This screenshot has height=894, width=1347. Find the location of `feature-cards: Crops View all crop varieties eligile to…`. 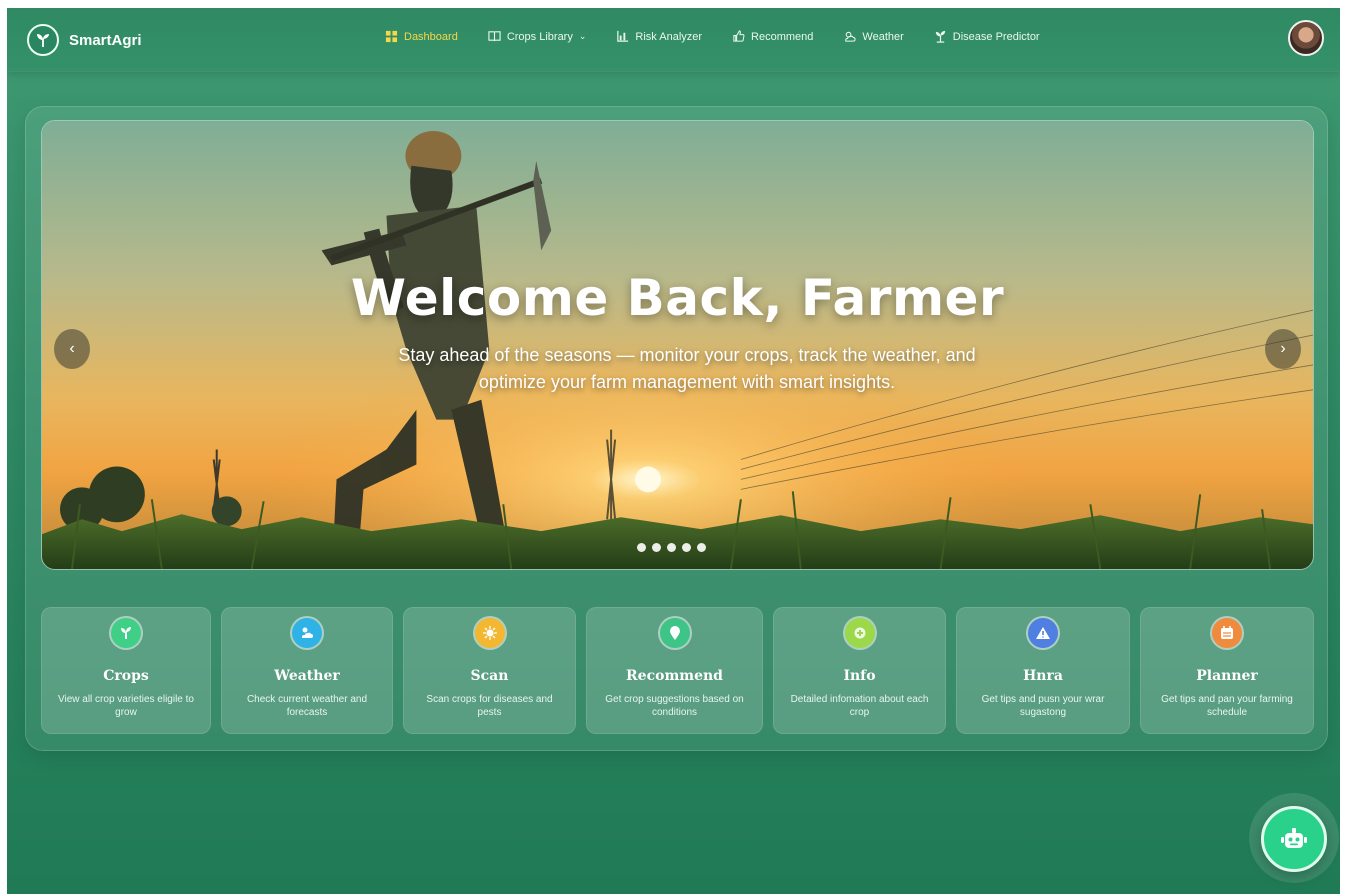

feature-cards: Crops View all crop varieties eligile to… is located at coordinates (677, 670).